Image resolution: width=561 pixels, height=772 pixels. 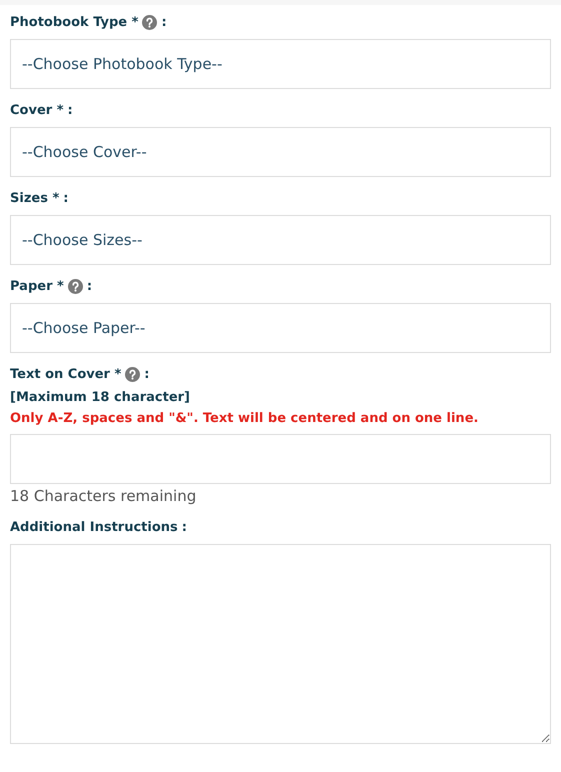 I want to click on character-counter: 18 Characters remaining, so click(x=104, y=496).